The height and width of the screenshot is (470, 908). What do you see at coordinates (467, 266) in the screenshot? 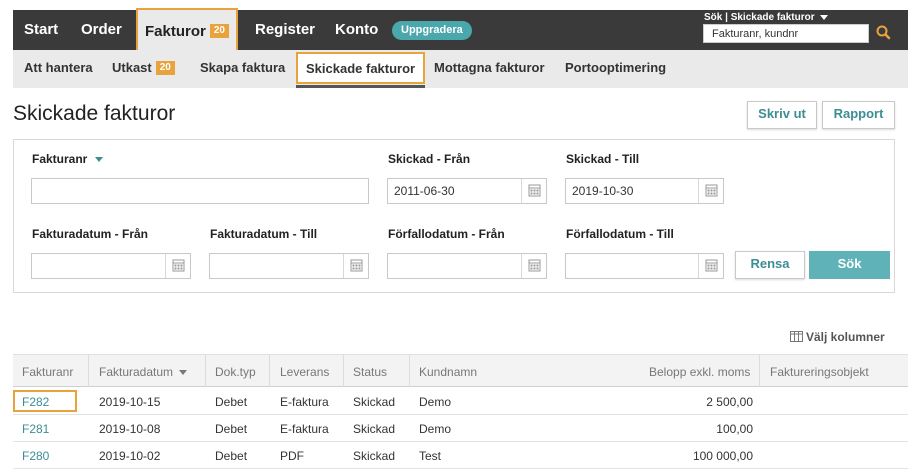
I see `forfallodatum-fran-field` at bounding box center [467, 266].